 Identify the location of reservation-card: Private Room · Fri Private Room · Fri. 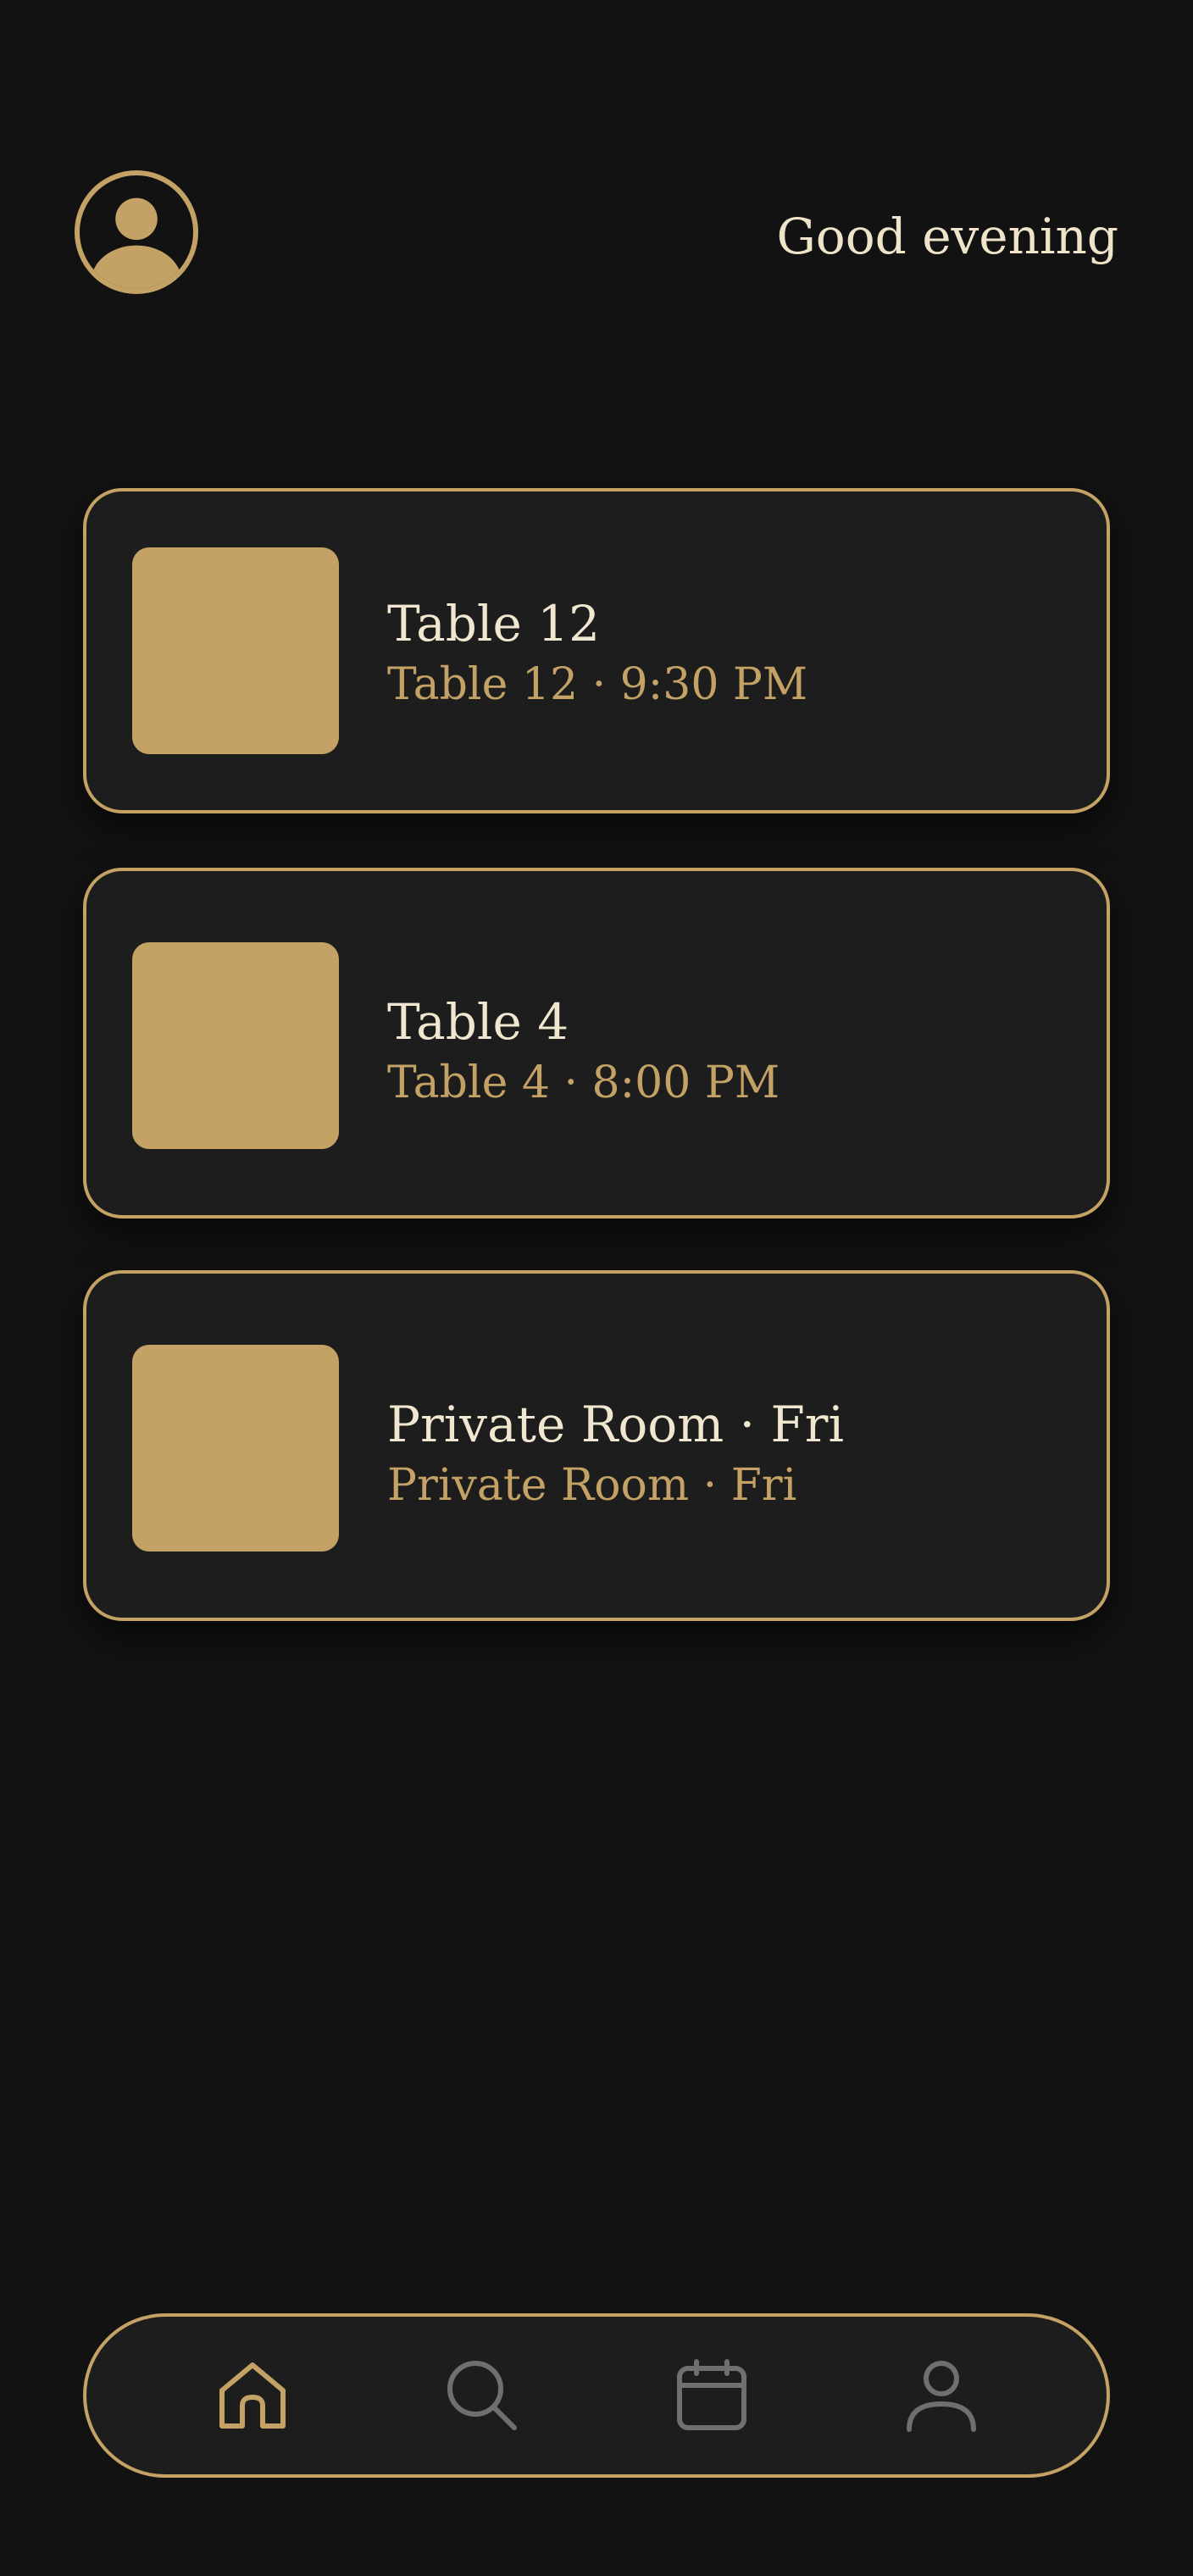
(596, 1445).